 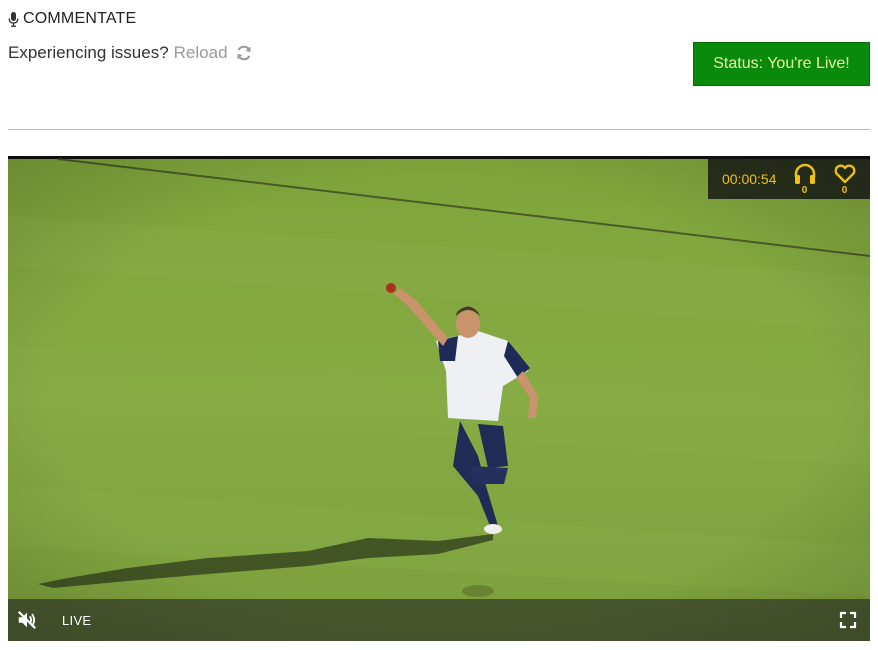 I want to click on fullscreen-icon, so click(x=848, y=620).